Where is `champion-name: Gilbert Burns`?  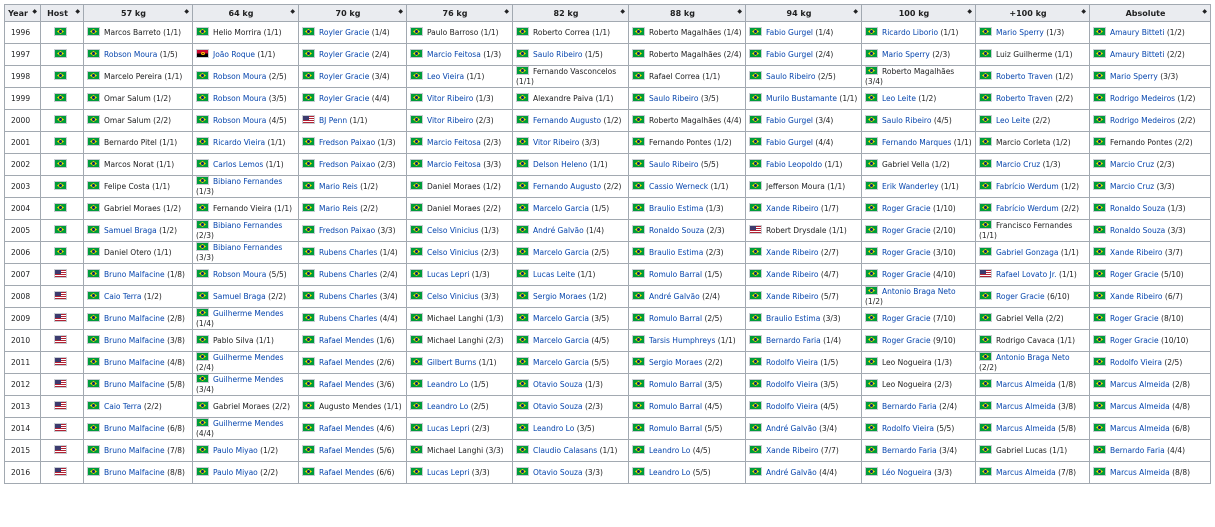 champion-name: Gilbert Burns is located at coordinates (451, 362).